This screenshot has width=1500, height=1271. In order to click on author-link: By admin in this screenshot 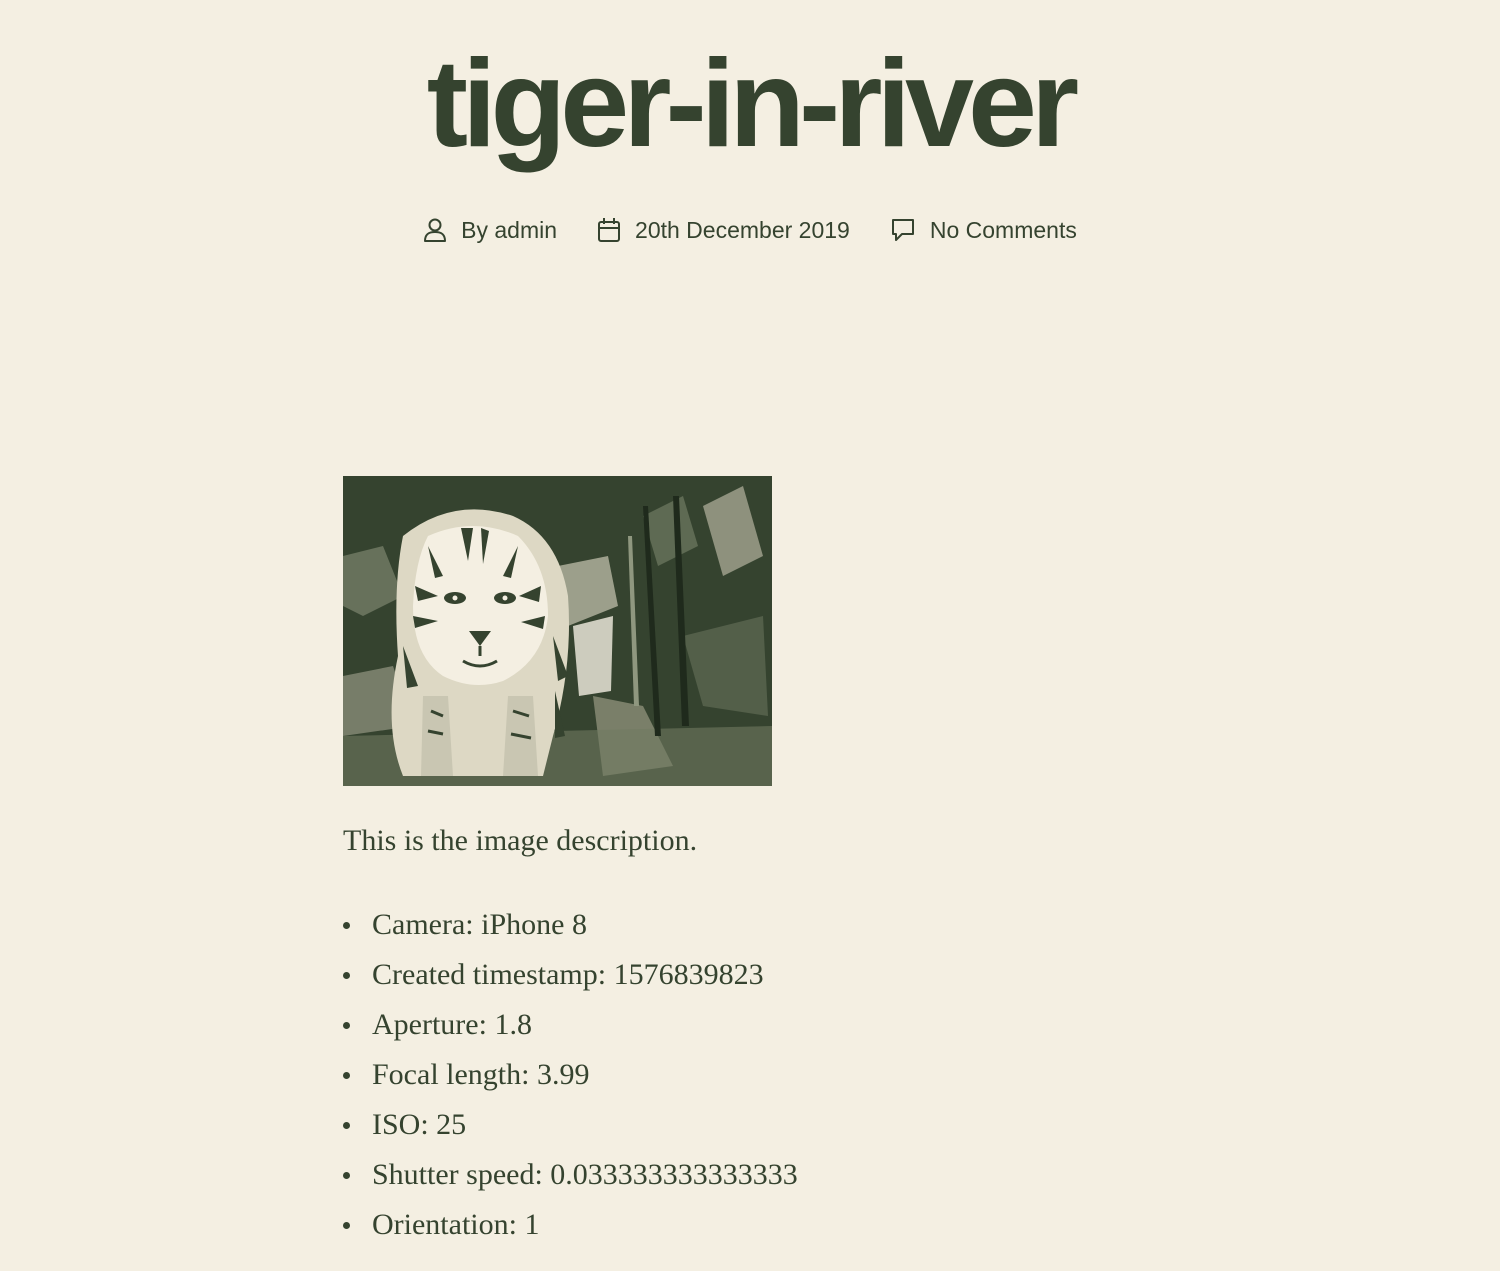, I will do `click(509, 230)`.